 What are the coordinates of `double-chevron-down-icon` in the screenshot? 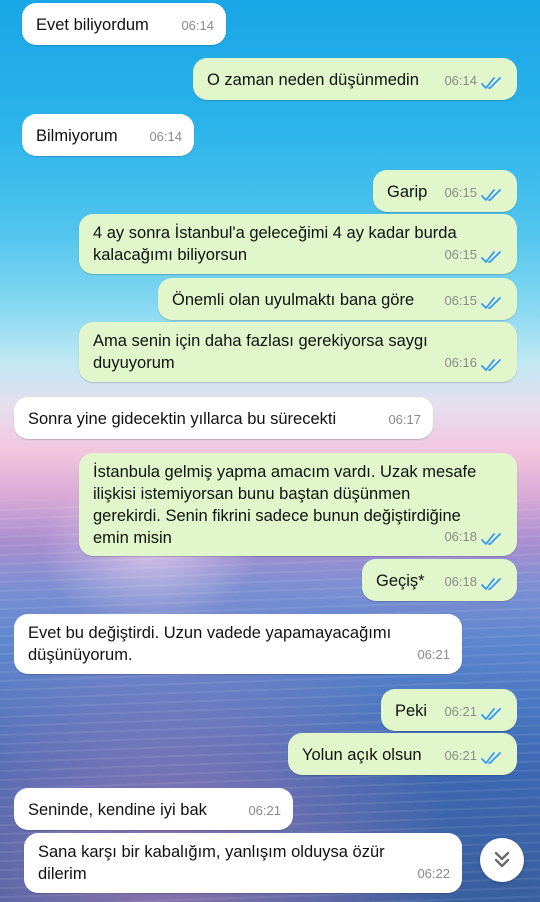 It's located at (502, 859).